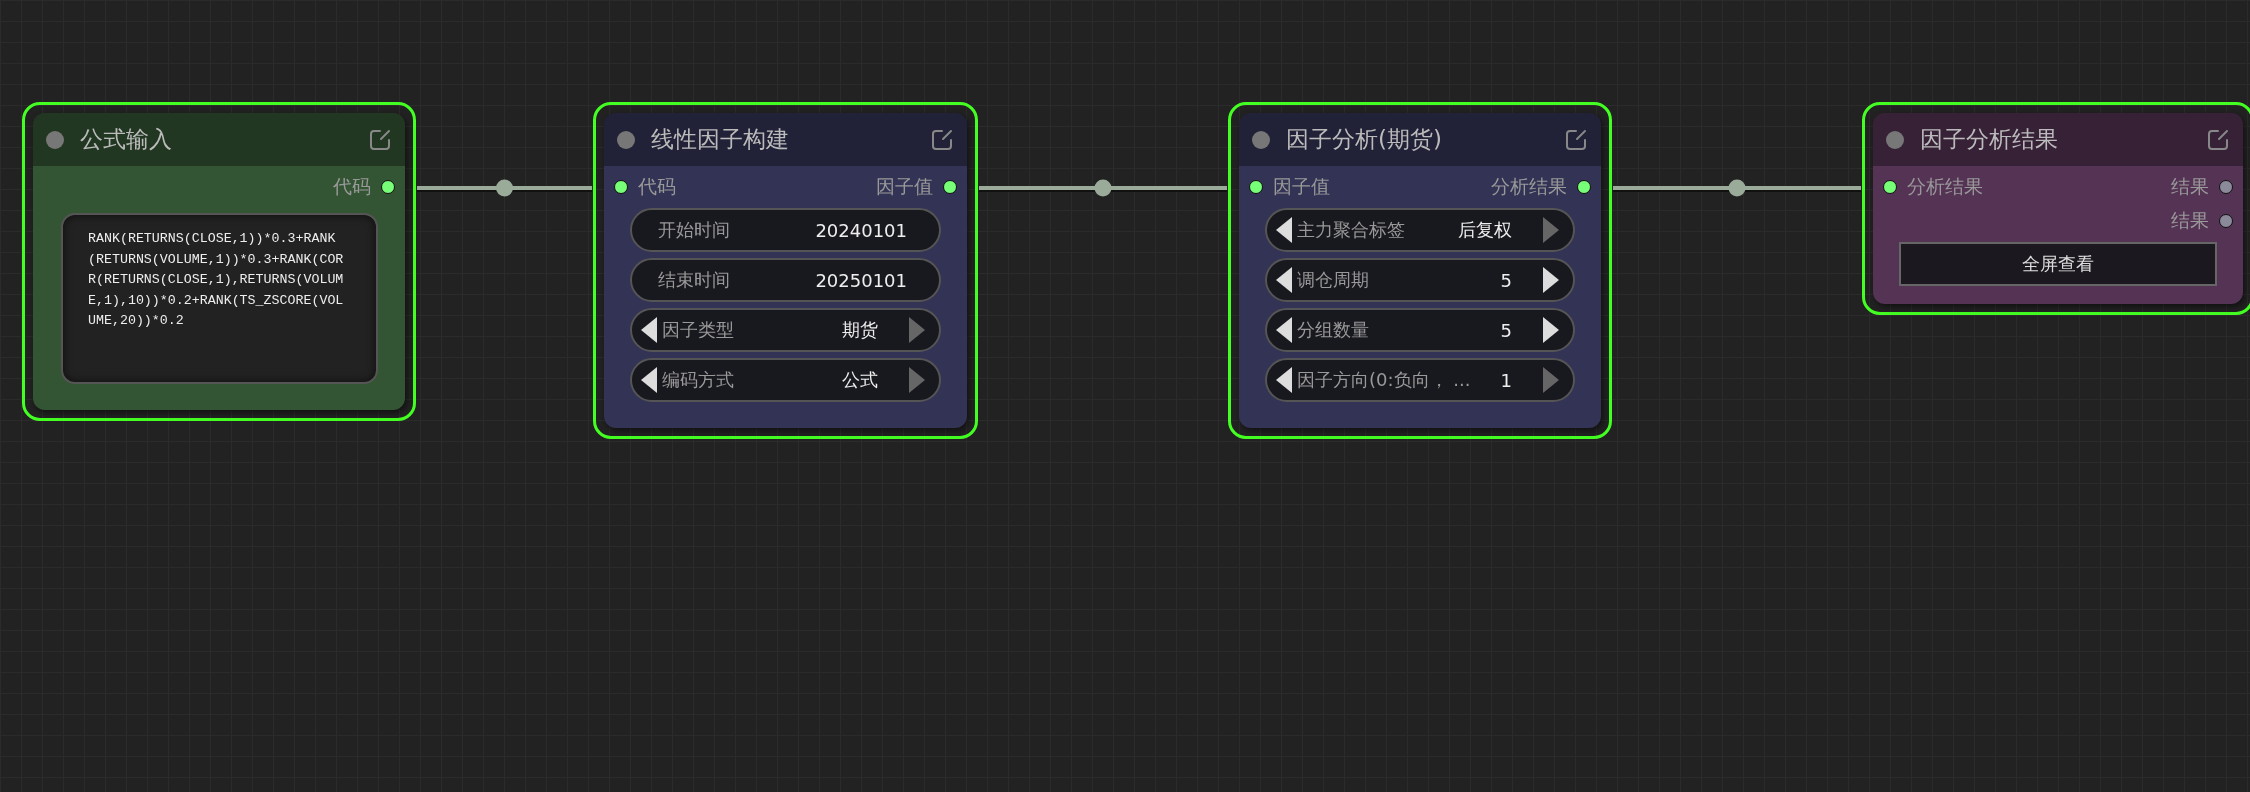 This screenshot has height=792, width=2250. Describe the element at coordinates (1364, 139) in the screenshot. I see `node-title: 因子分析(期货)` at that location.